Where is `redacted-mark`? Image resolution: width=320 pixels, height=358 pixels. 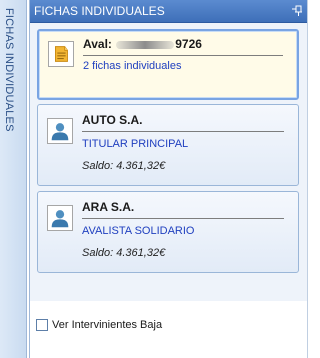 redacted-mark is located at coordinates (145, 44).